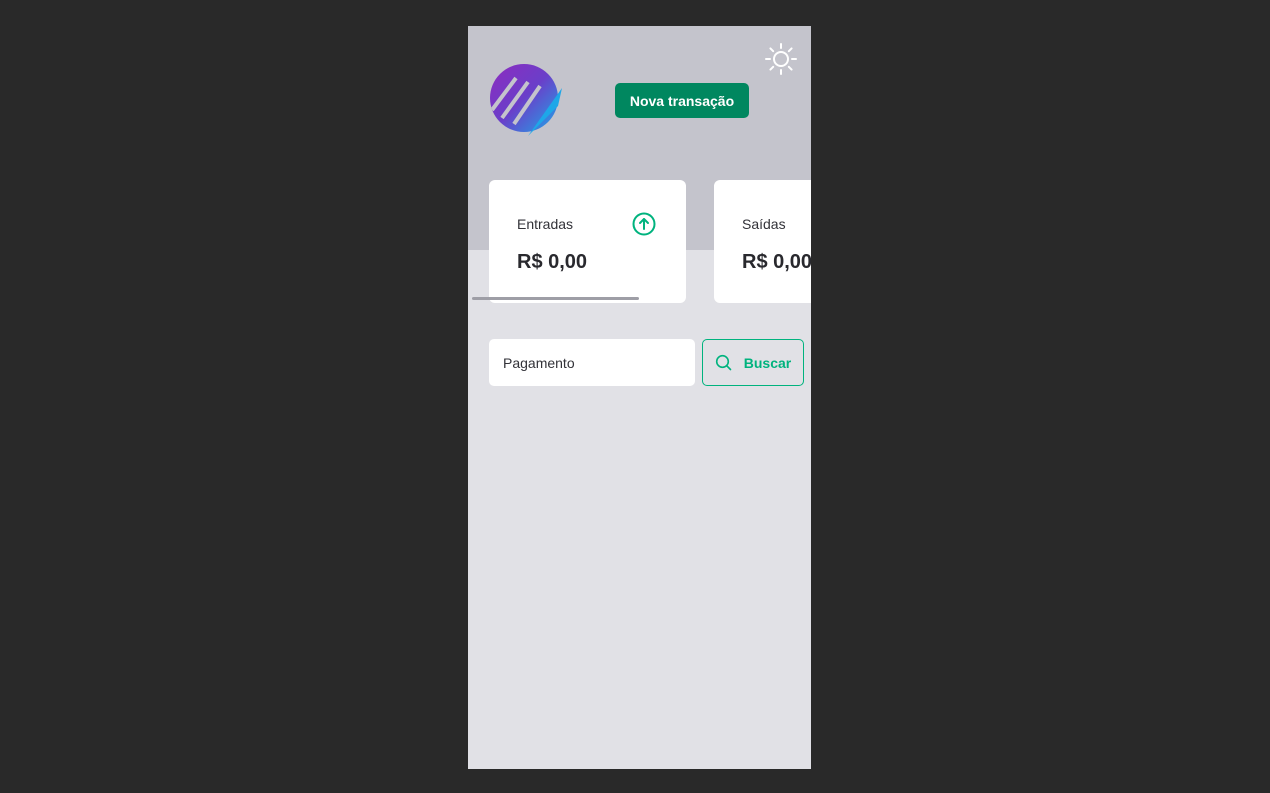 This screenshot has width=1270, height=793. I want to click on income-title: Entradas, so click(545, 224).